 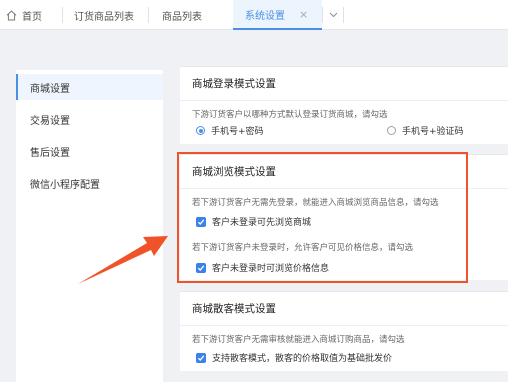 What do you see at coordinates (50, 121) in the screenshot?
I see `sidebar-item-label: 交易设置` at bounding box center [50, 121].